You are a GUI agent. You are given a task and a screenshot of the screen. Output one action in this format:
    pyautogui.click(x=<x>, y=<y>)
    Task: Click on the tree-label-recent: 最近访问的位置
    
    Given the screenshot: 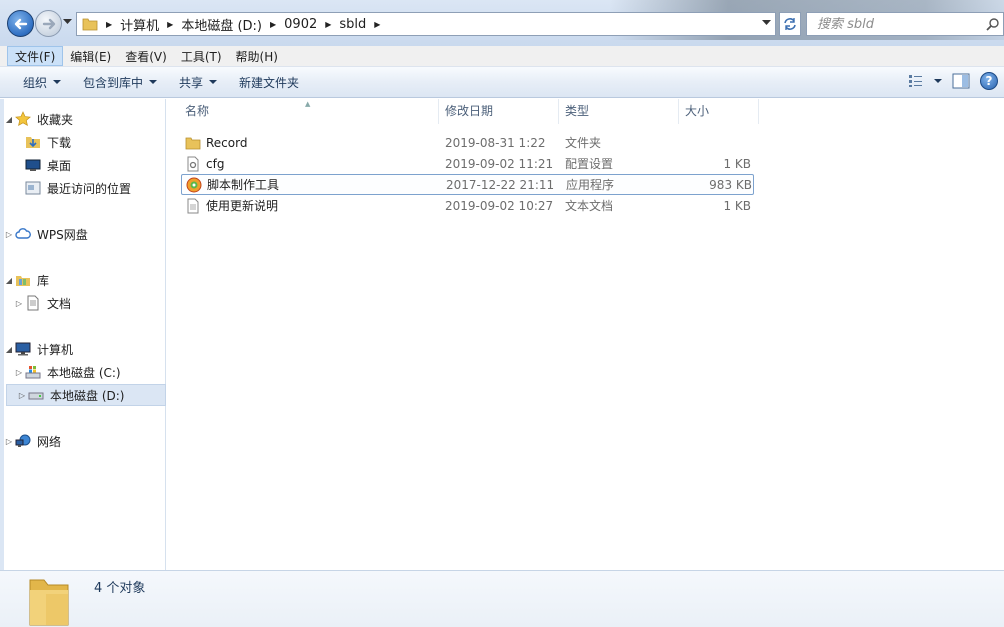 What is the action you would take?
    pyautogui.click(x=89, y=188)
    